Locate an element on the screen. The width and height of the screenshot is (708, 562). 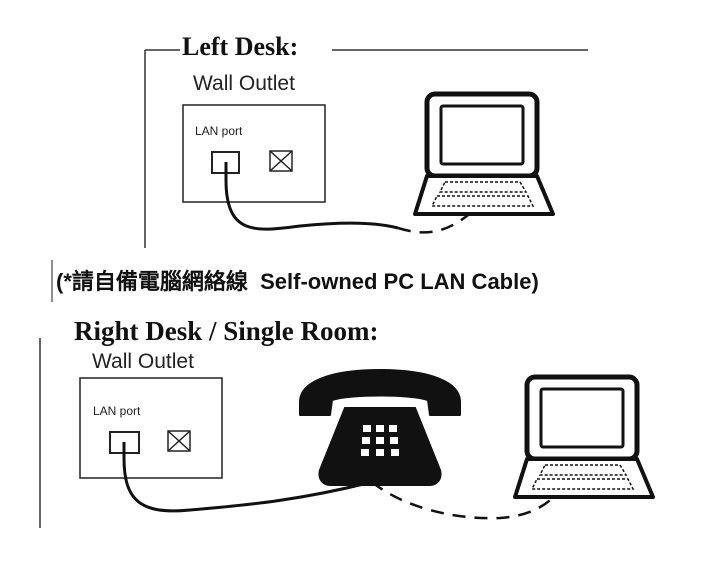
right-laptop-icon is located at coordinates (584, 436).